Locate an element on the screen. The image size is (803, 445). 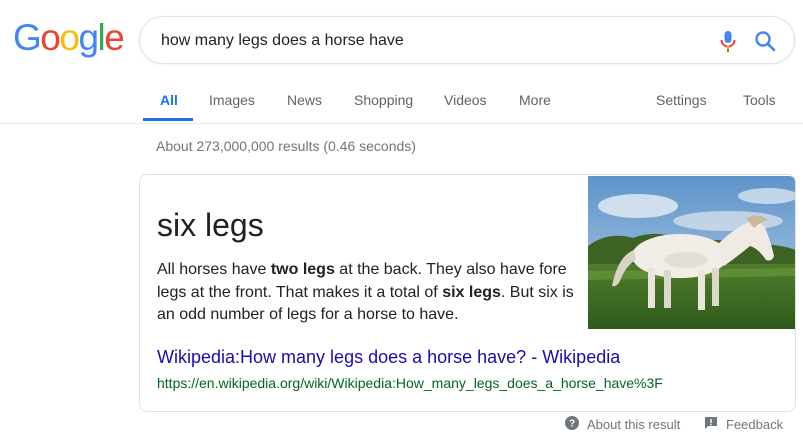
tabs-divider is located at coordinates (401, 123).